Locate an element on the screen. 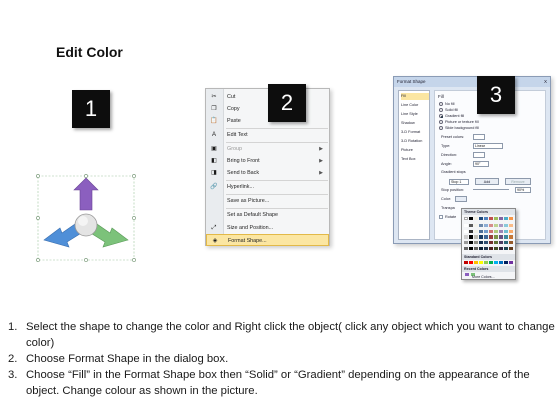 The width and height of the screenshot is (560, 420). nav-item-line-color: Line Color is located at coordinates (415, 105).